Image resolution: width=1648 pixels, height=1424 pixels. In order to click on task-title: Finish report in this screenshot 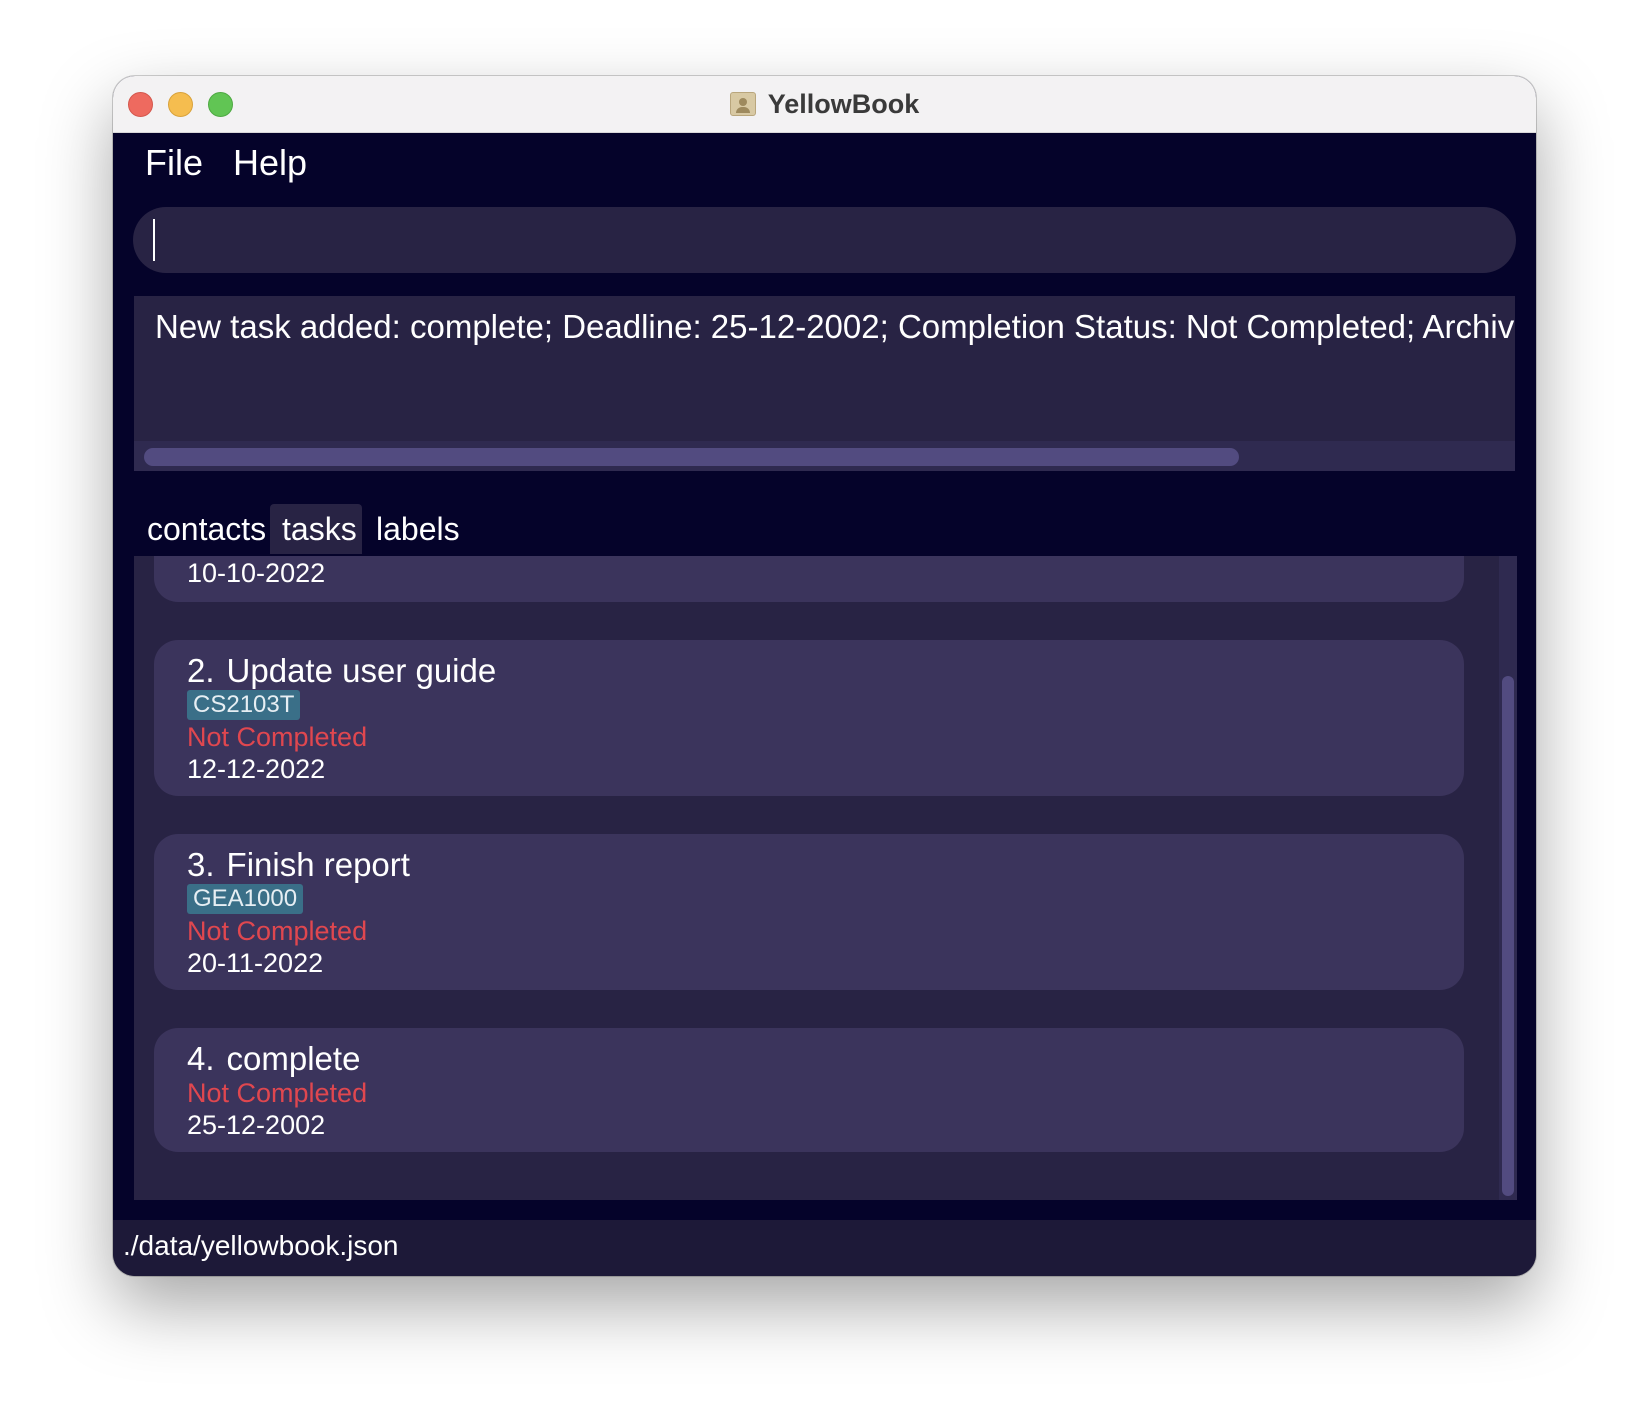, I will do `click(318, 864)`.